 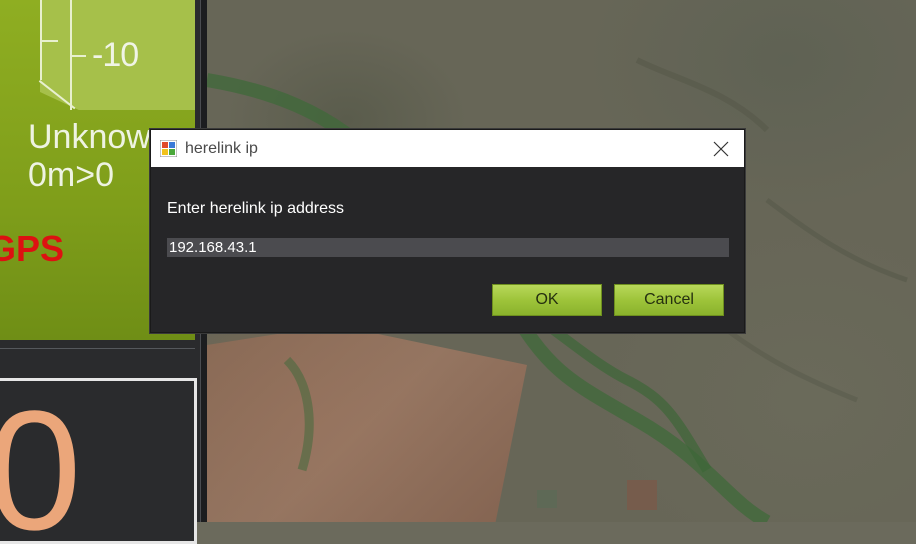 I want to click on hud-divider, so click(x=97, y=344).